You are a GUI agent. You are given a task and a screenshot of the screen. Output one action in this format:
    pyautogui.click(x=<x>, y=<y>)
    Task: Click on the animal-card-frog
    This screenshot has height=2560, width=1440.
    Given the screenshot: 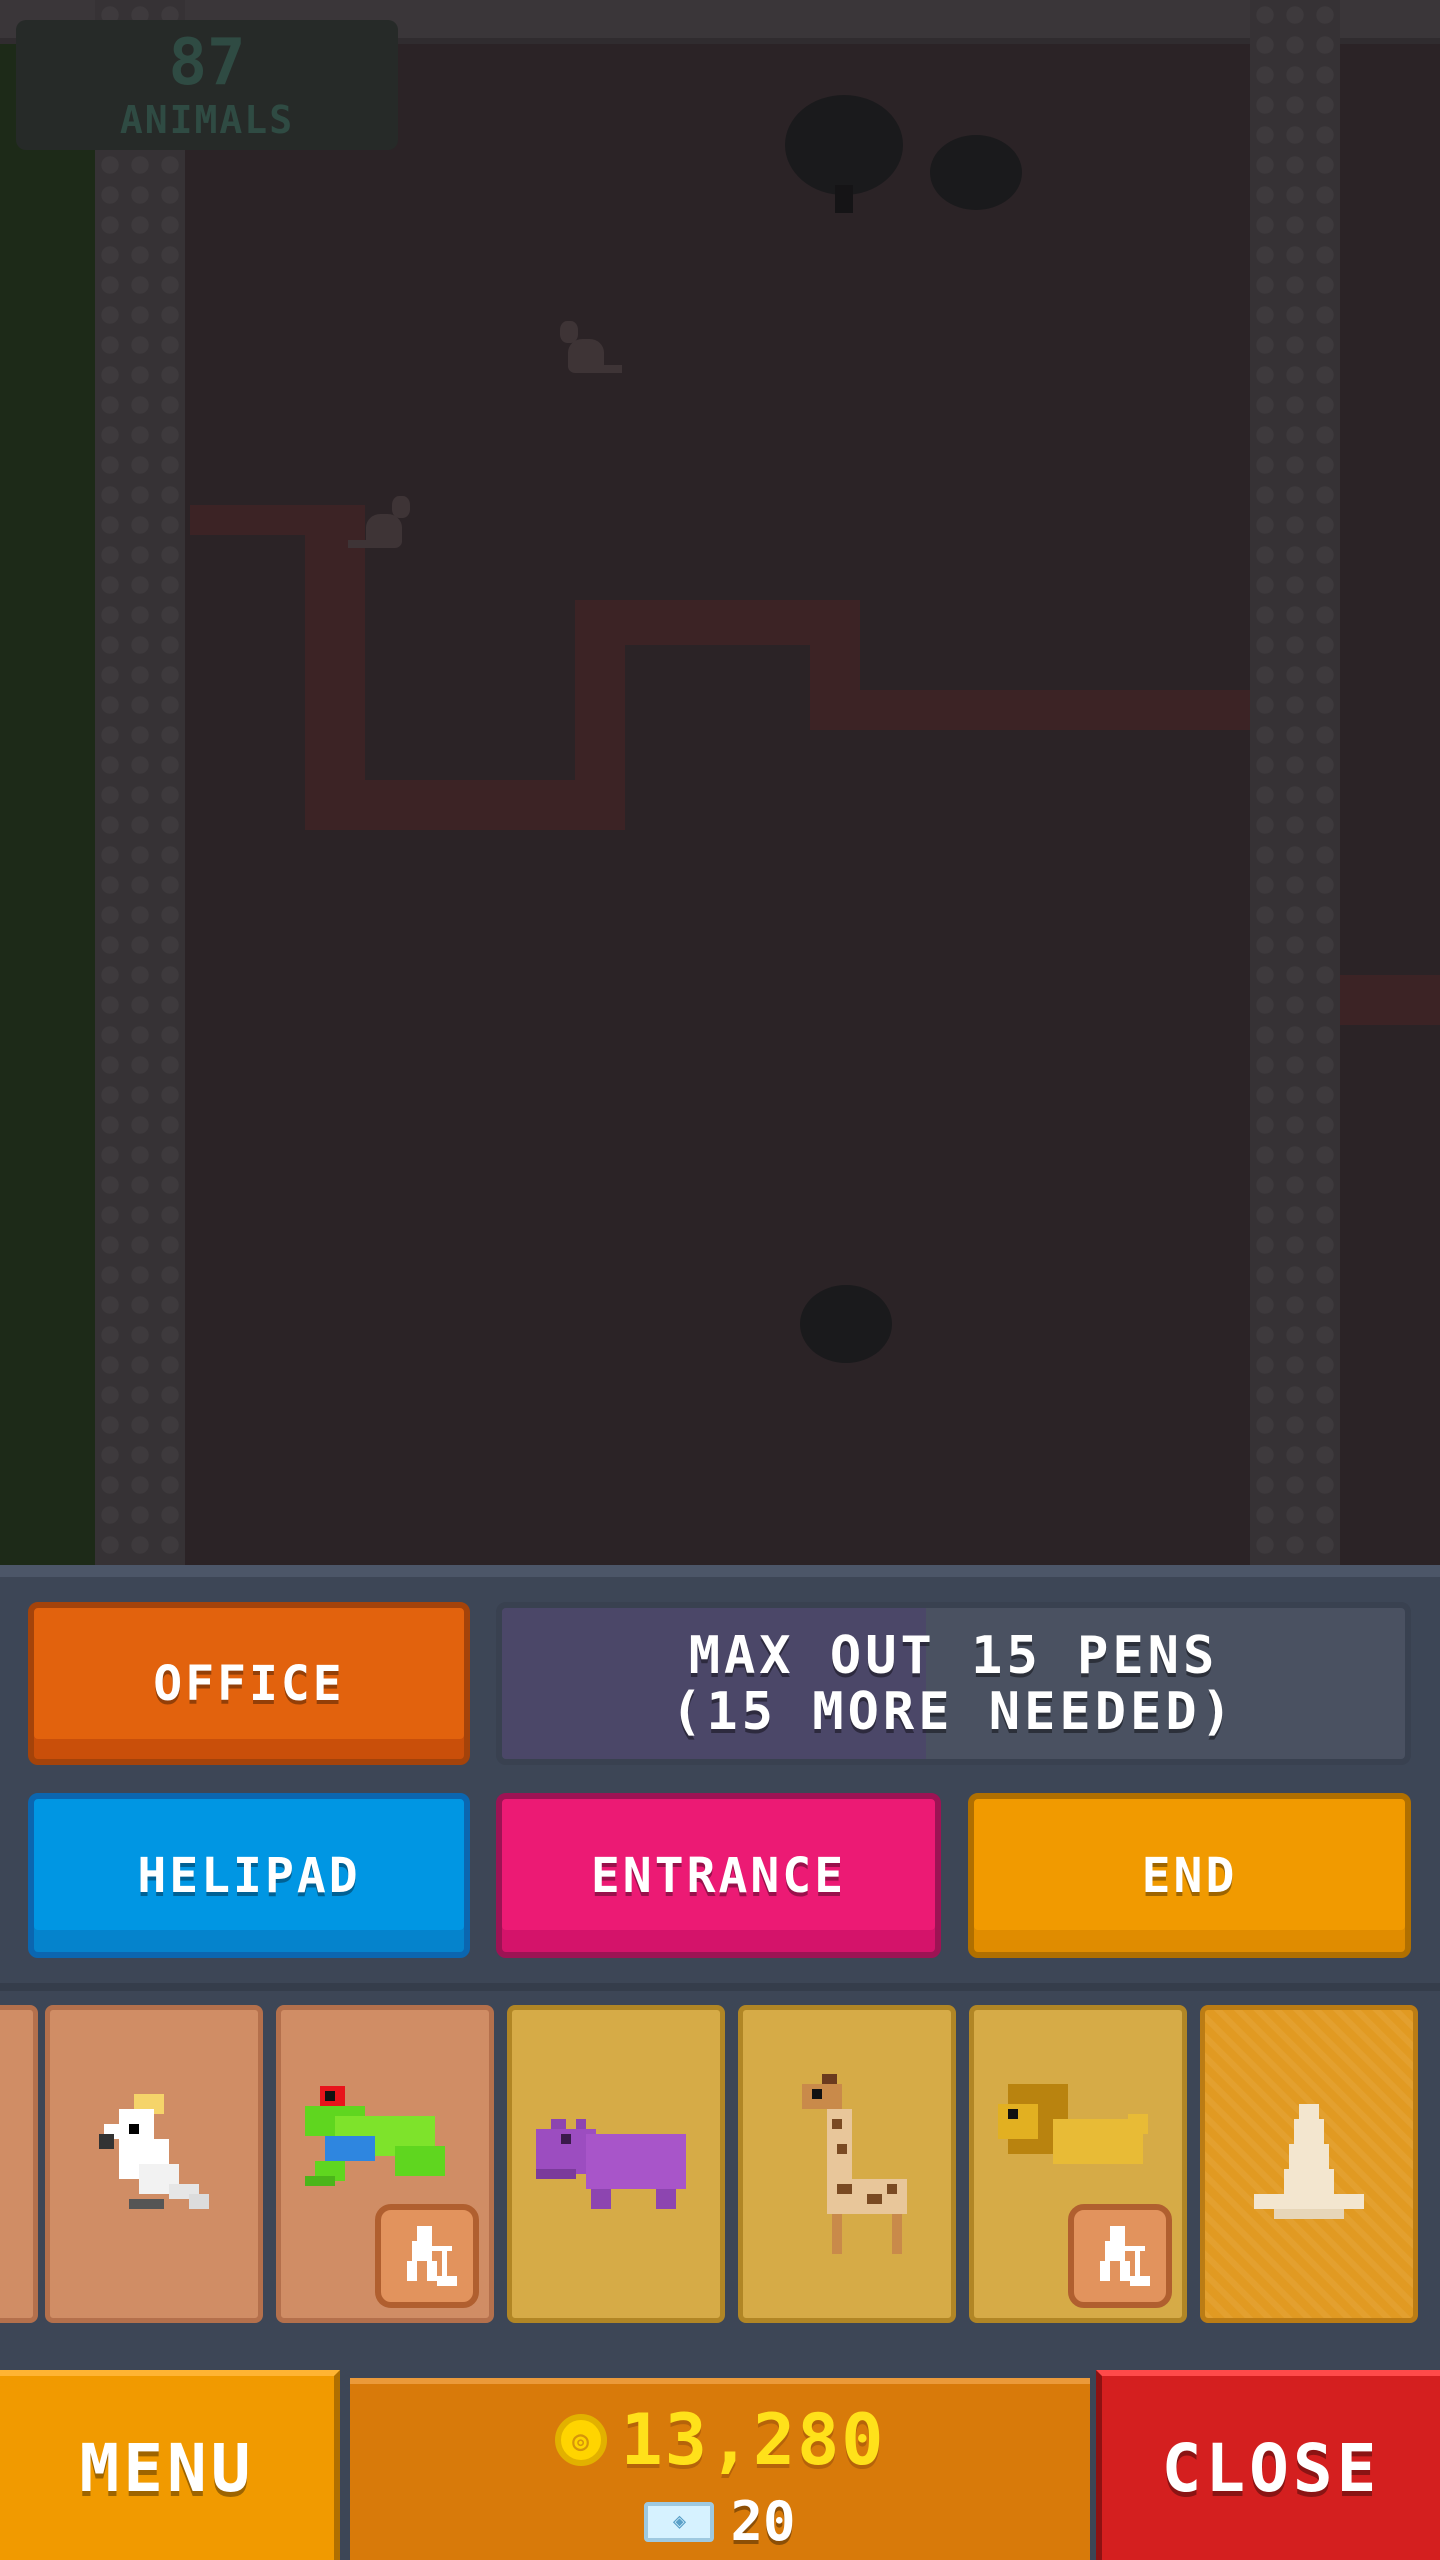 What is the action you would take?
    pyautogui.click(x=385, y=2164)
    